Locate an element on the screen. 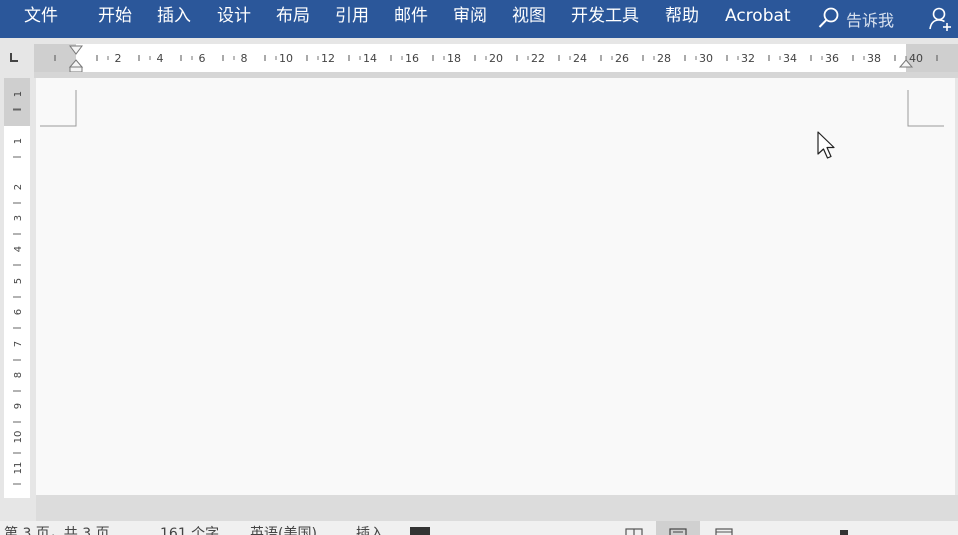  vruler-label: 8 is located at coordinates (18, 375).